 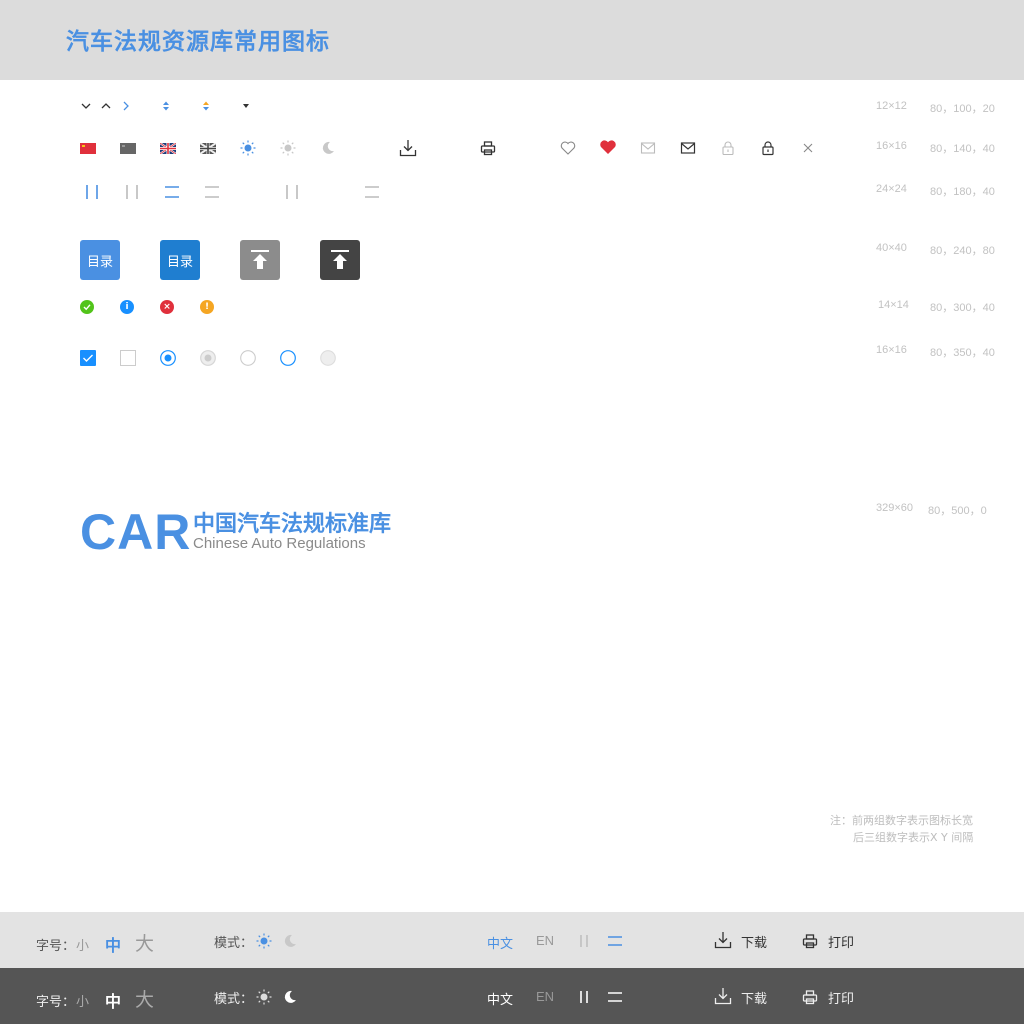 What do you see at coordinates (246, 106) in the screenshot?
I see `caret-down-icon` at bounding box center [246, 106].